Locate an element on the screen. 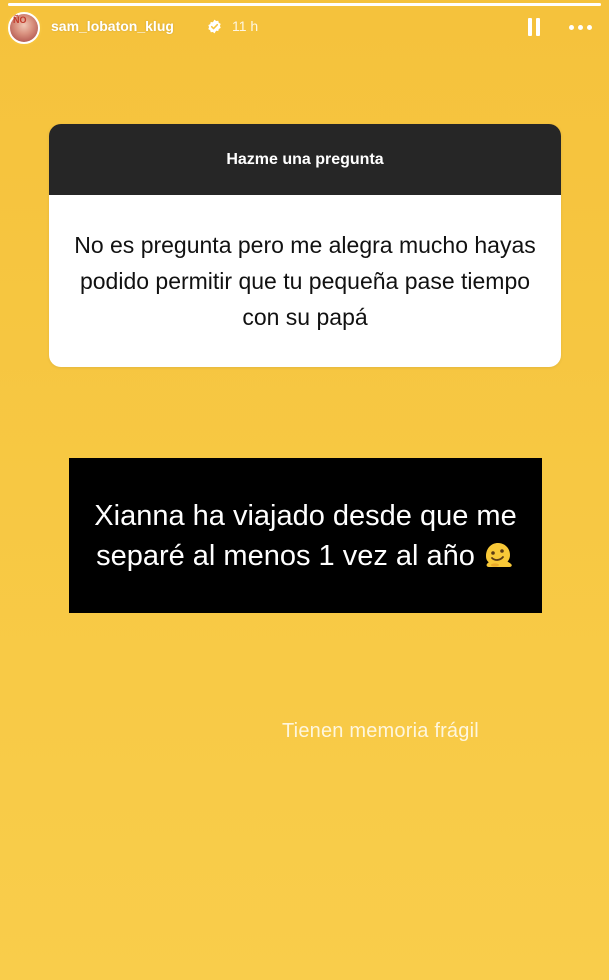 The height and width of the screenshot is (980, 609). avatar: ÑO is located at coordinates (24, 28).